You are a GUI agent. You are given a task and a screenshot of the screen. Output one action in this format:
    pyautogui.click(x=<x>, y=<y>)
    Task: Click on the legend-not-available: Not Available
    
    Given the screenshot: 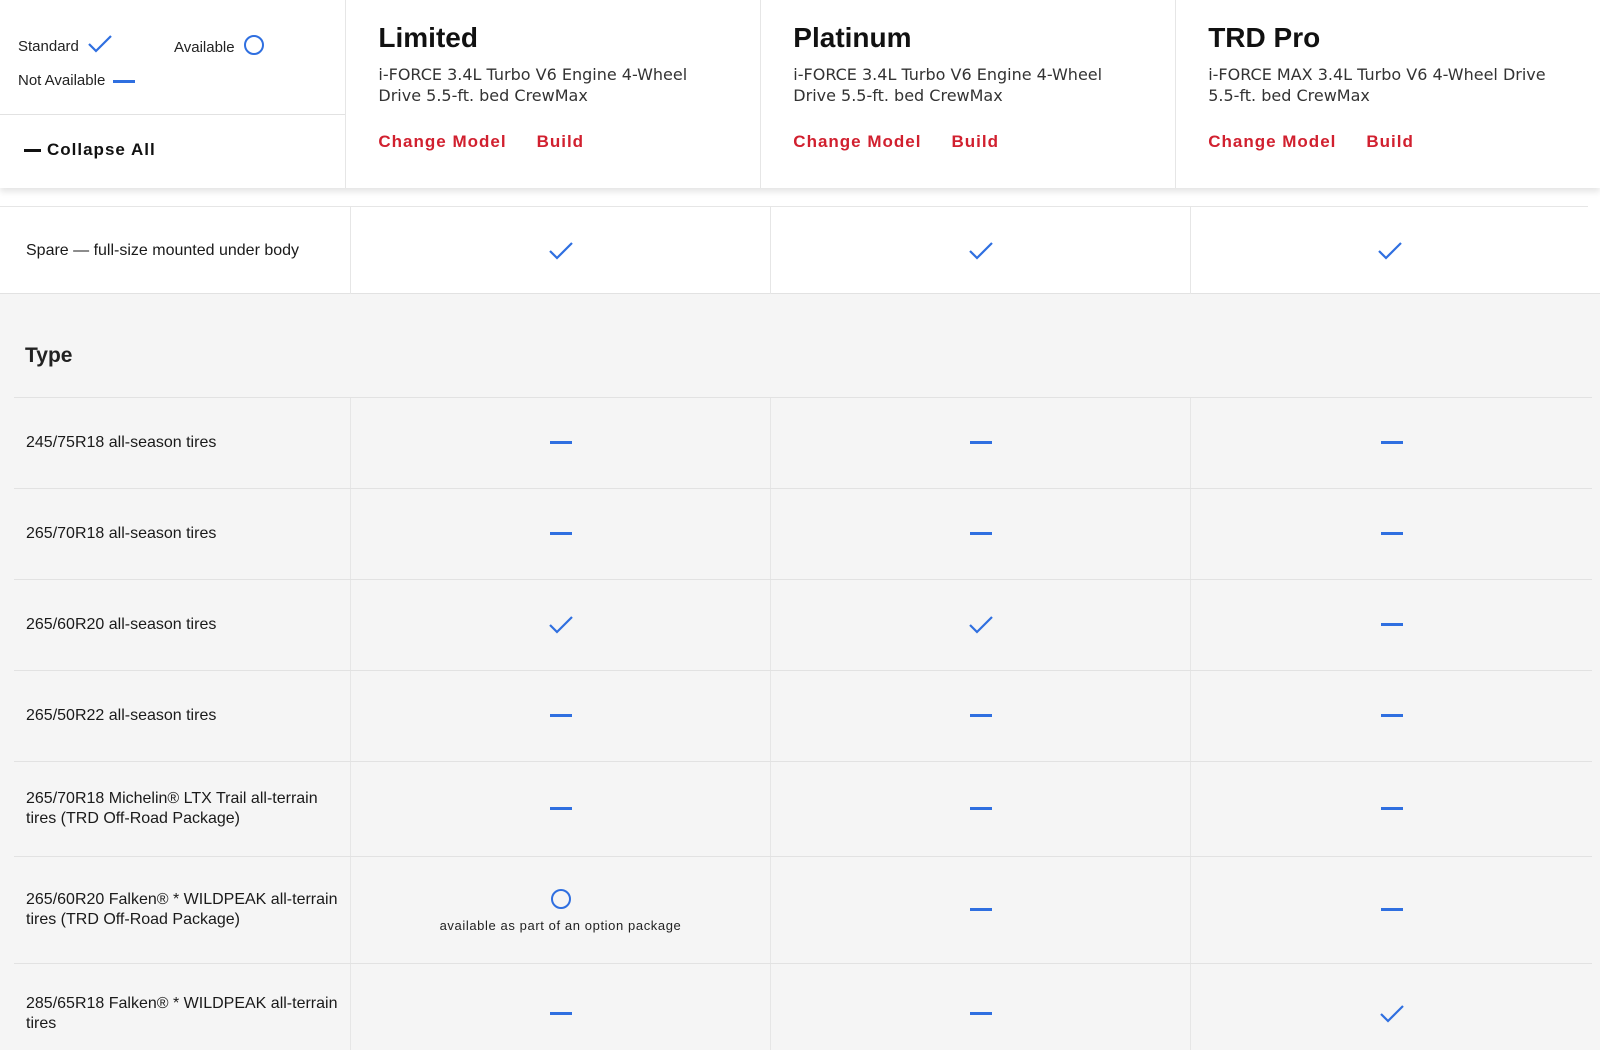 What is the action you would take?
    pyautogui.click(x=77, y=80)
    